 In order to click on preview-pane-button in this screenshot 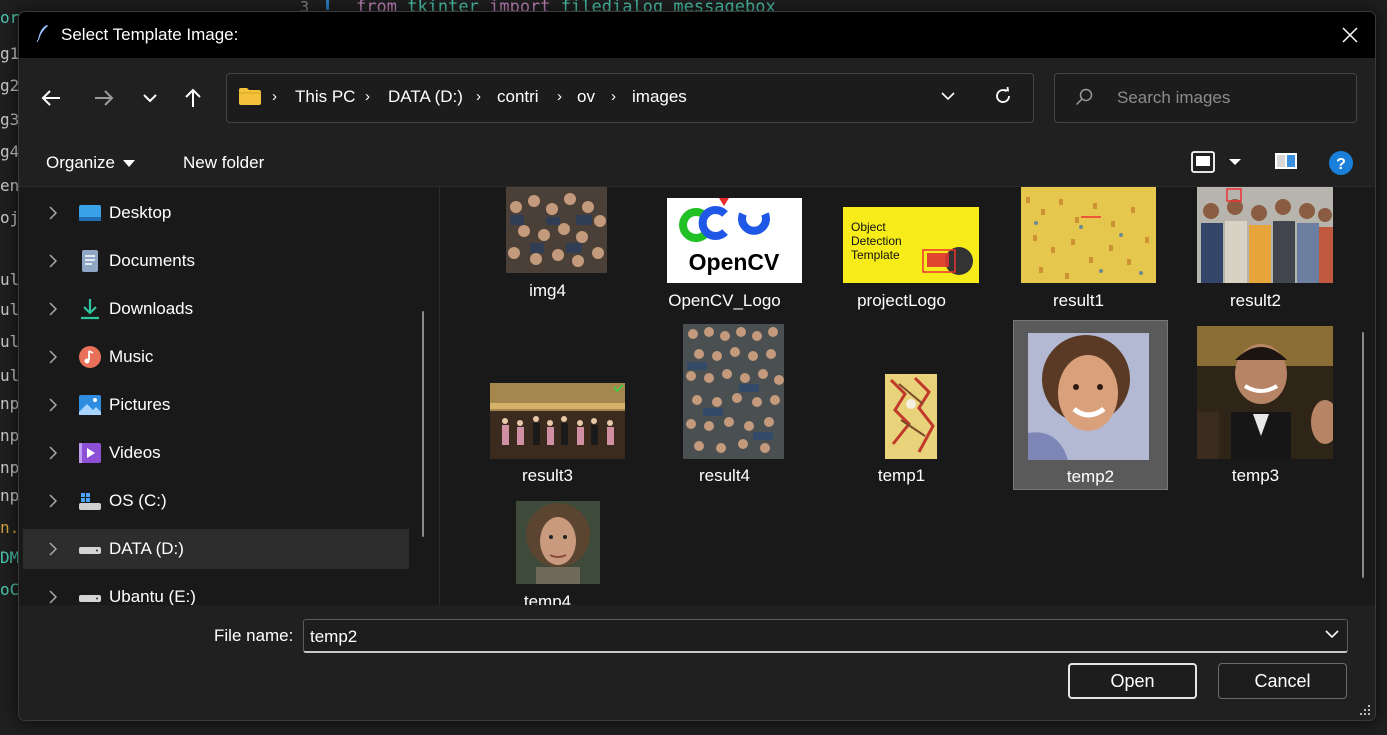, I will do `click(1286, 163)`.